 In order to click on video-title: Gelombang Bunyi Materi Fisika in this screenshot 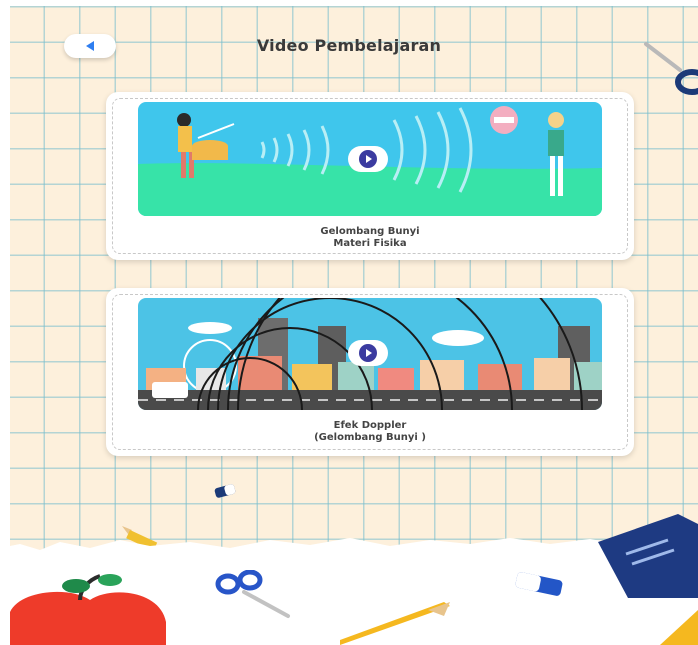, I will do `click(370, 238)`.